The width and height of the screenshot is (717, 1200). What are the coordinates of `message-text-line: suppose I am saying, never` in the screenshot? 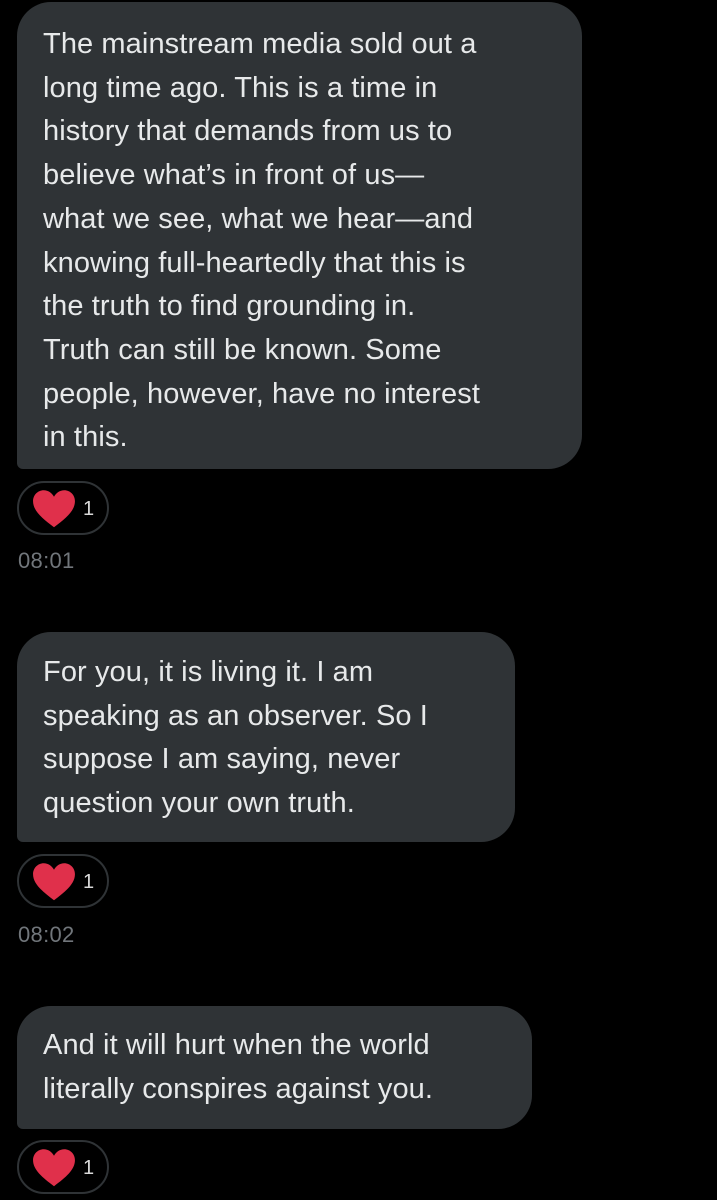 It's located at (222, 759).